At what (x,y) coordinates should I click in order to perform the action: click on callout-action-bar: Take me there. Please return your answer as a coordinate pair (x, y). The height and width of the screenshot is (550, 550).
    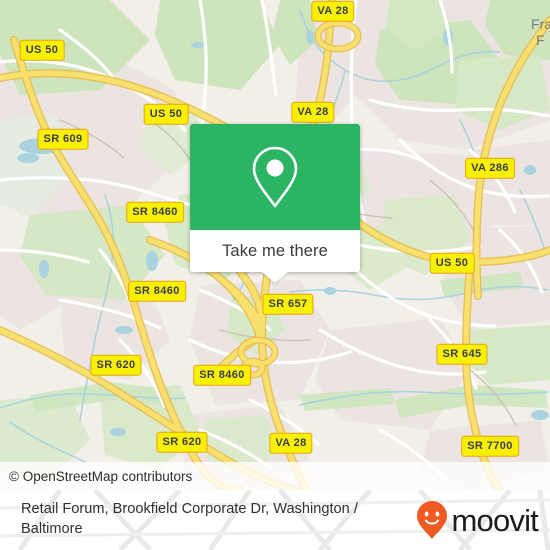
    Looking at the image, I should click on (275, 256).